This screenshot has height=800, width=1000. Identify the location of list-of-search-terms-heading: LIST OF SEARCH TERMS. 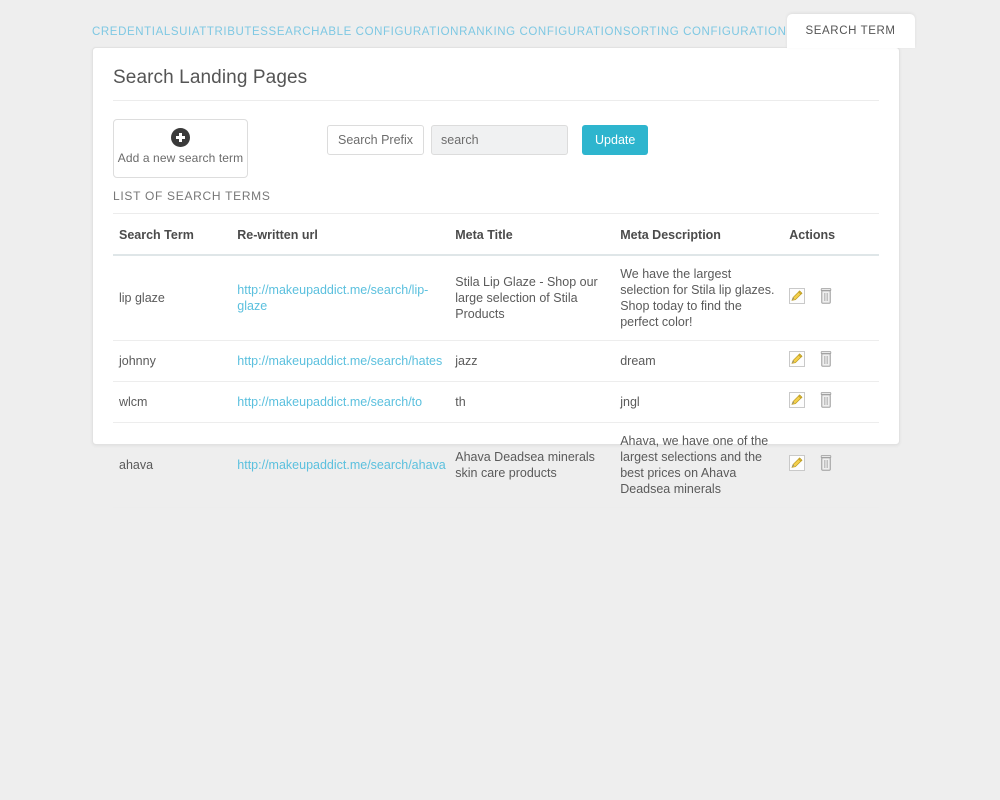
(496, 198).